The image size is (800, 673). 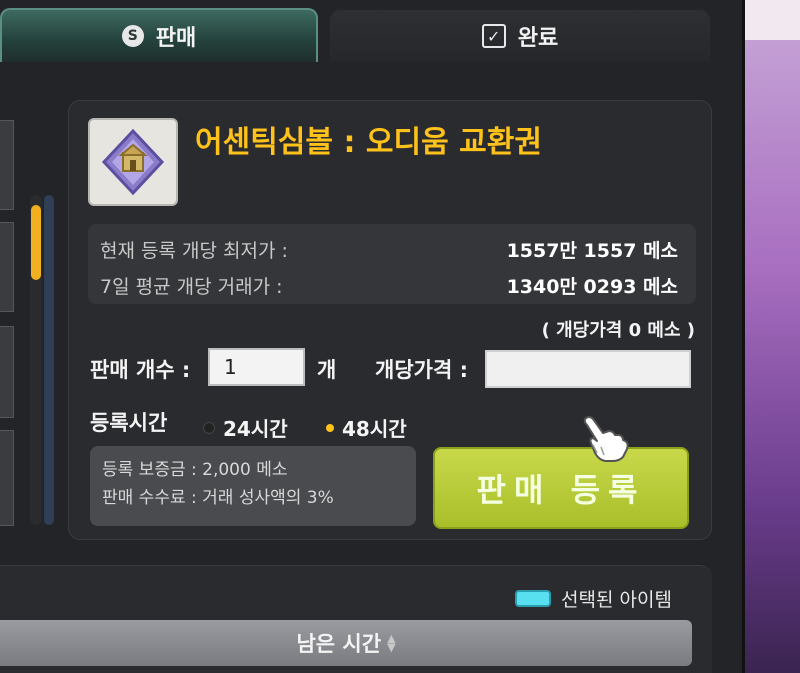 What do you see at coordinates (533, 598) in the screenshot?
I see `selected-swatch-icon` at bounding box center [533, 598].